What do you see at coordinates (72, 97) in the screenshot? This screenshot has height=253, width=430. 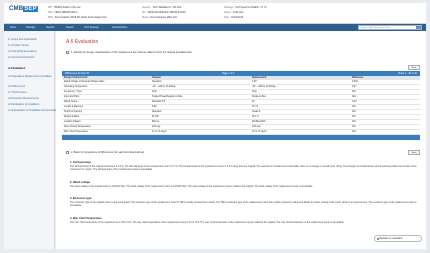 I see `cell-characteristic: Input and Filter` at bounding box center [72, 97].